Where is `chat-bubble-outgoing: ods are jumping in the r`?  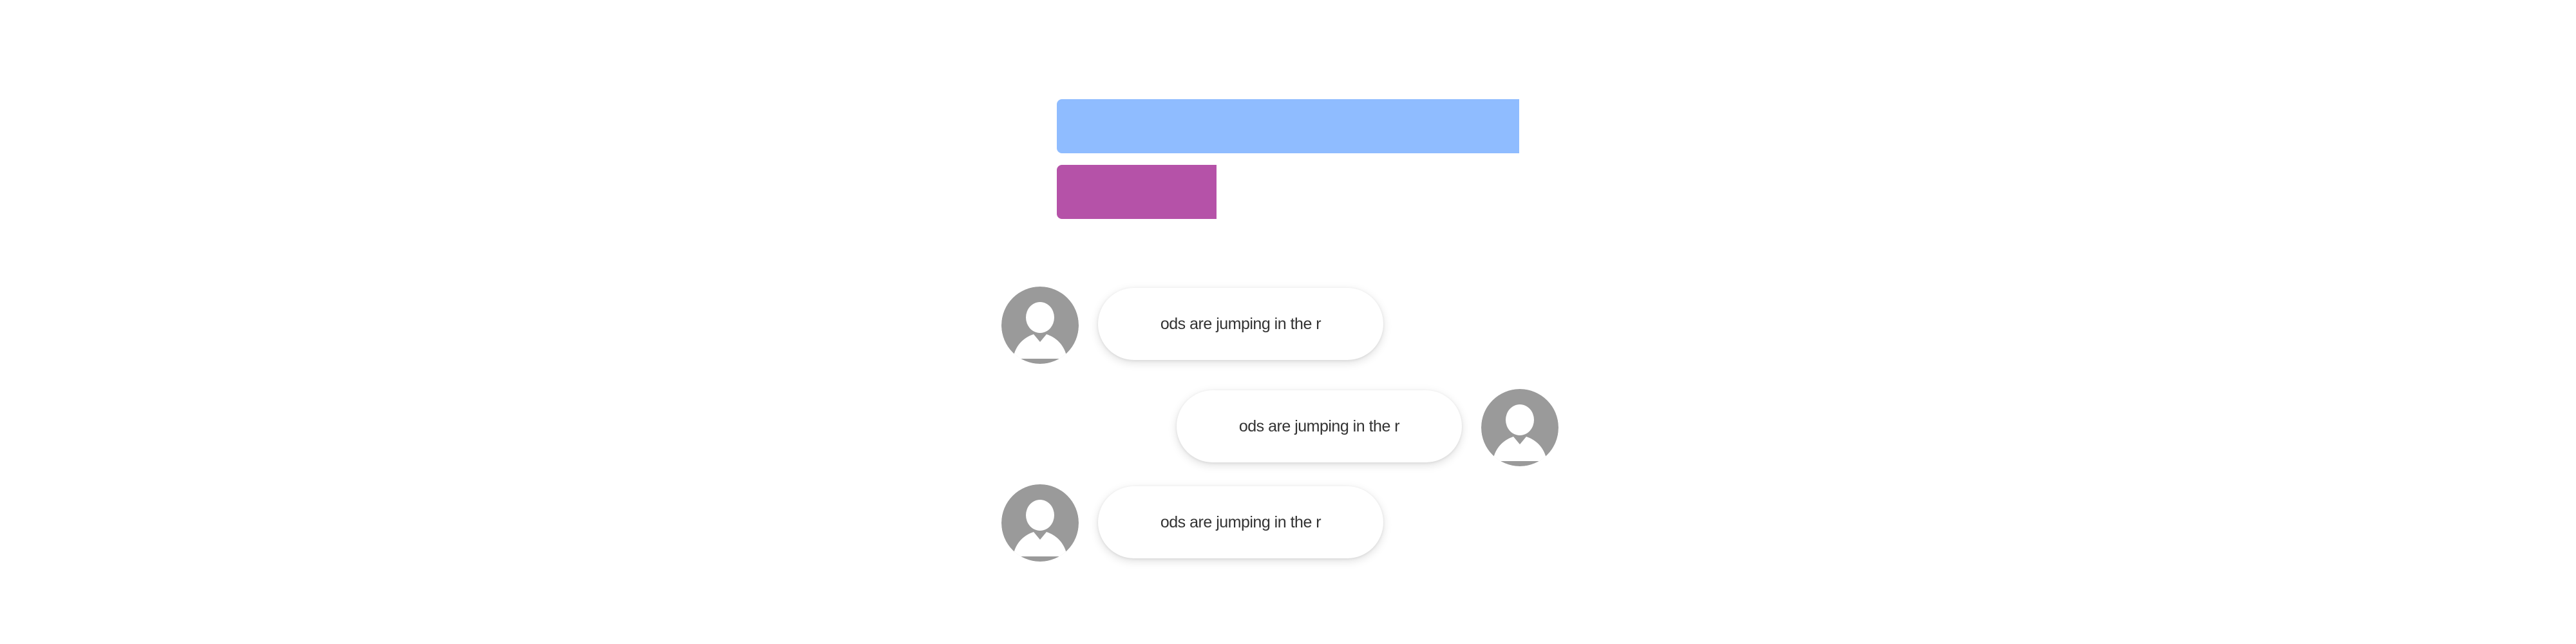
chat-bubble-outgoing: ods are jumping in the r is located at coordinates (1319, 426).